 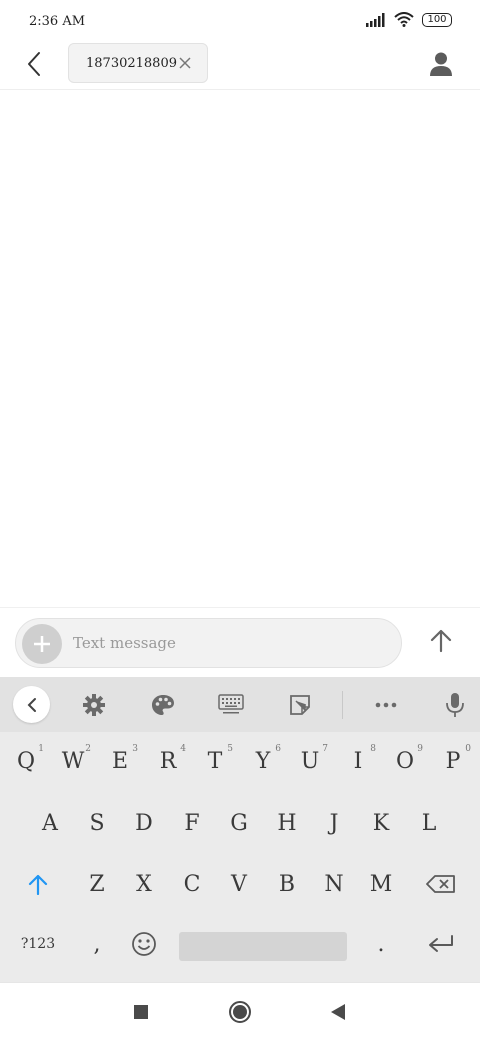 I want to click on collapse-toolbar-button, so click(x=31, y=704).